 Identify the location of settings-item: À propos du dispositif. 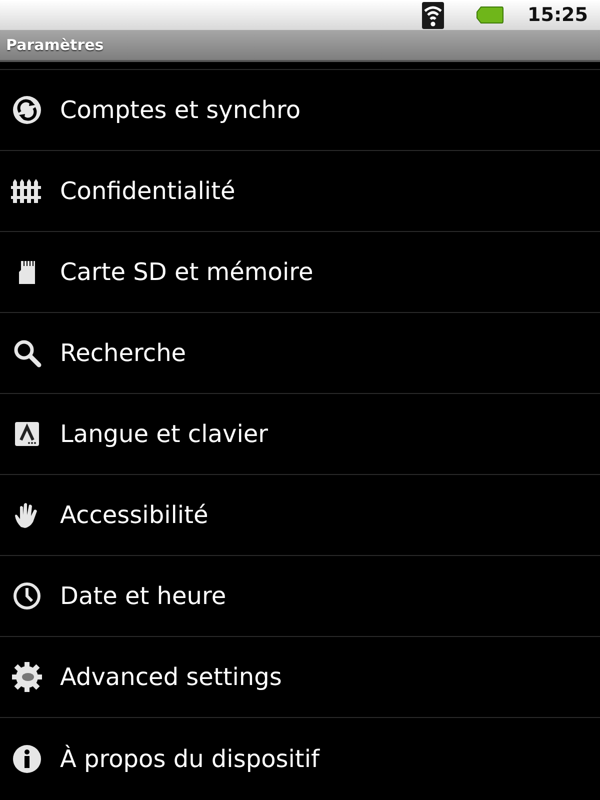
(300, 758).